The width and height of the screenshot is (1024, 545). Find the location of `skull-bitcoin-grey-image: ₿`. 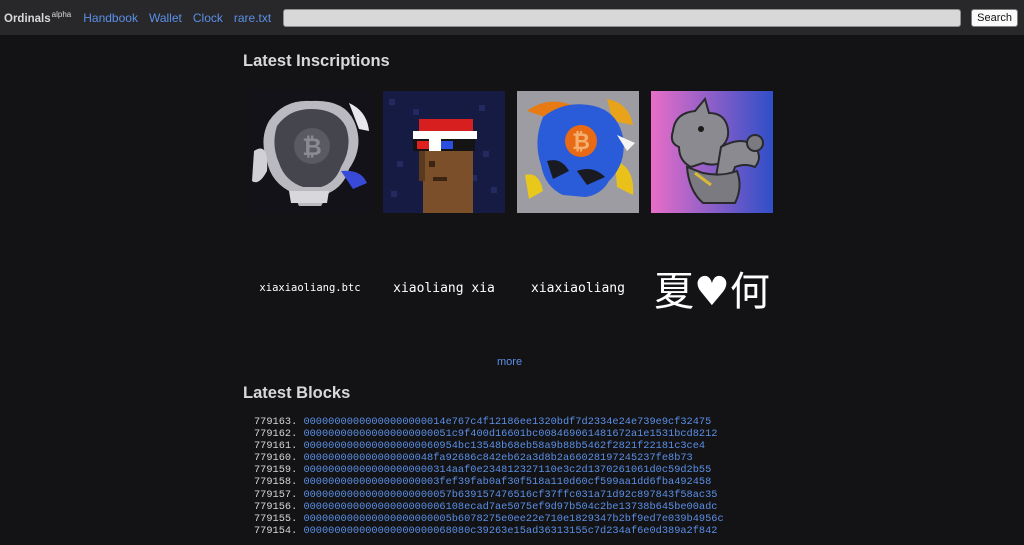

skull-bitcoin-grey-image: ₿ is located at coordinates (310, 152).